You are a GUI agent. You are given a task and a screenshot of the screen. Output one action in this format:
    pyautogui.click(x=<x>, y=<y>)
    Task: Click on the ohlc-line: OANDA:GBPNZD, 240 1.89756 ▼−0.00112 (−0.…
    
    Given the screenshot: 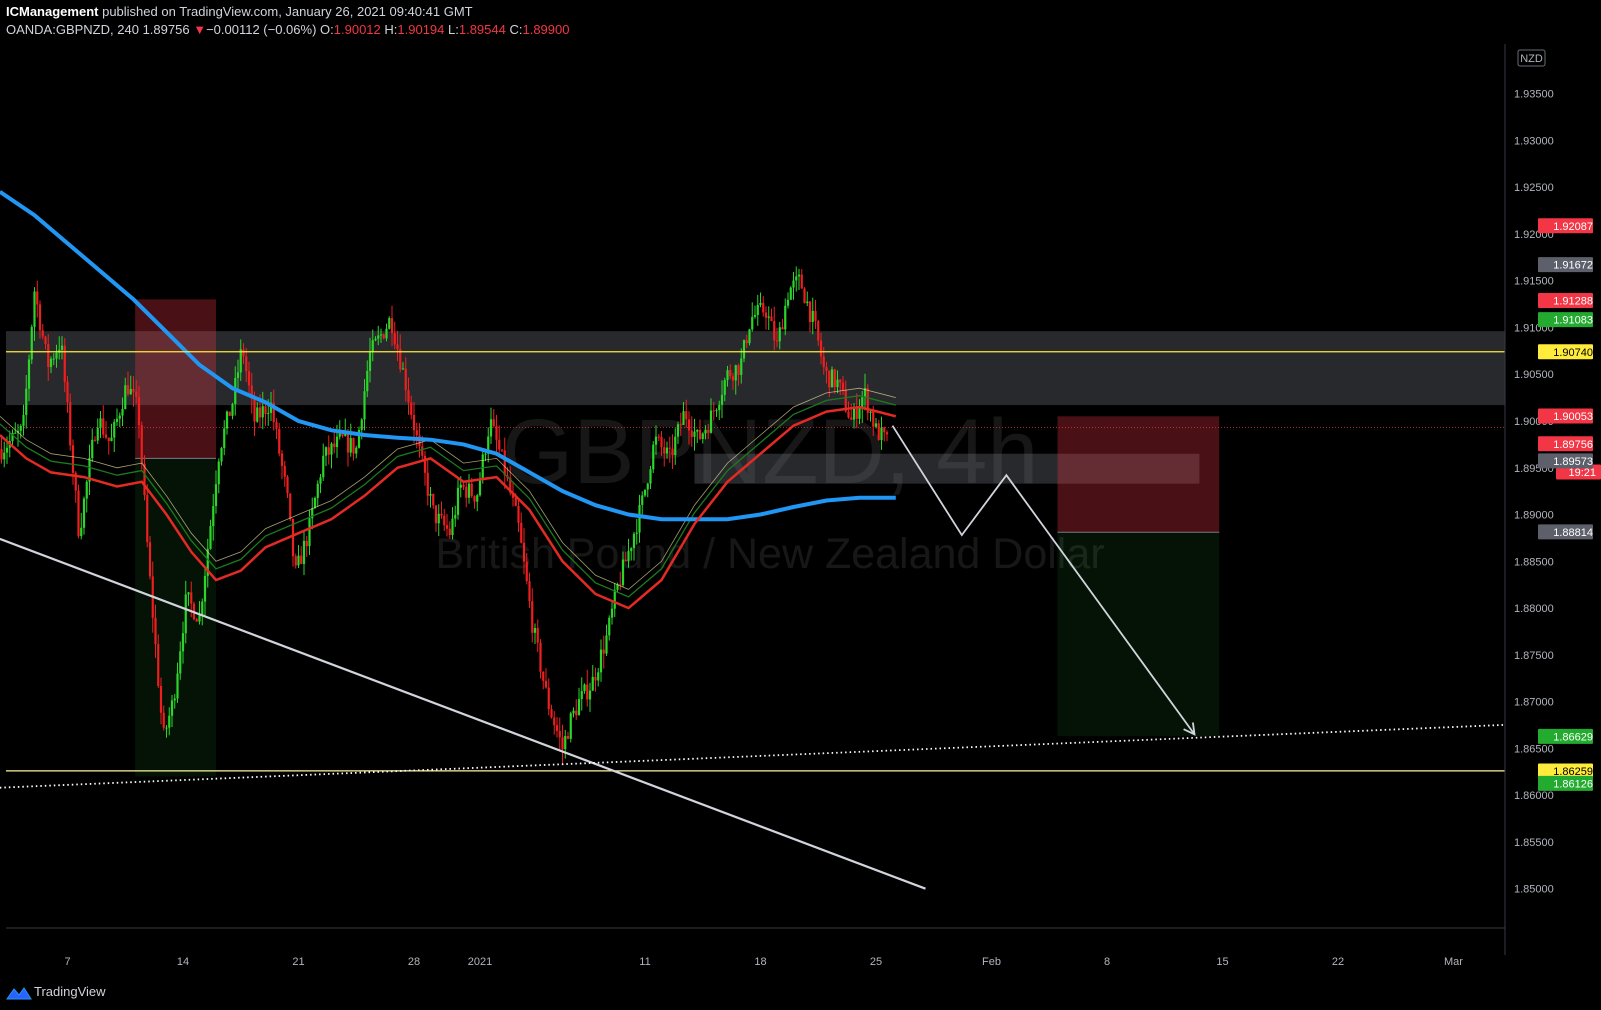 What is the action you would take?
    pyautogui.click(x=287, y=29)
    